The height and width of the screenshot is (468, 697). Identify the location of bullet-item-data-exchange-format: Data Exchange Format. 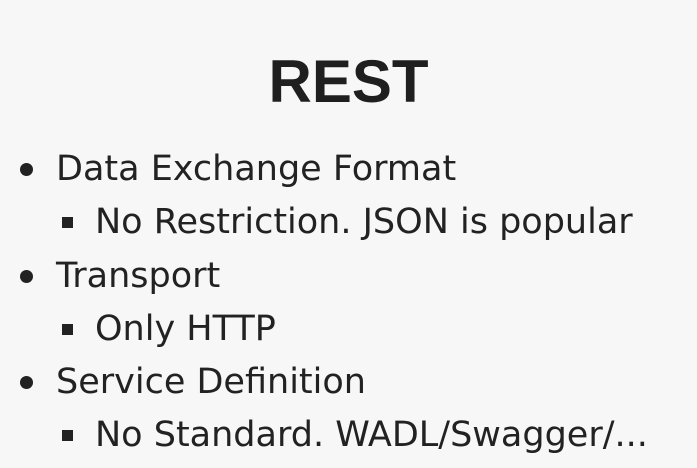
(340, 169).